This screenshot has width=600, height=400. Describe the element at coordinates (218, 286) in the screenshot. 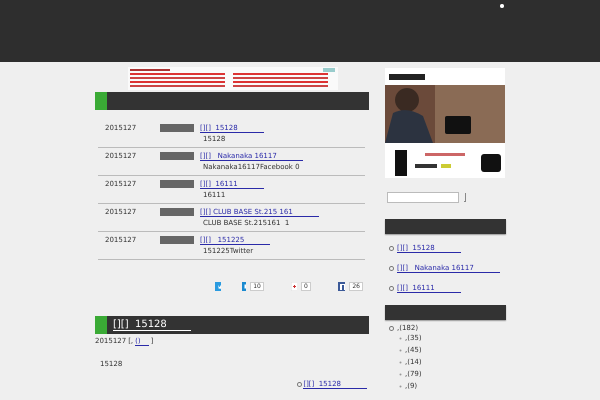

I see `bird-icon` at that location.